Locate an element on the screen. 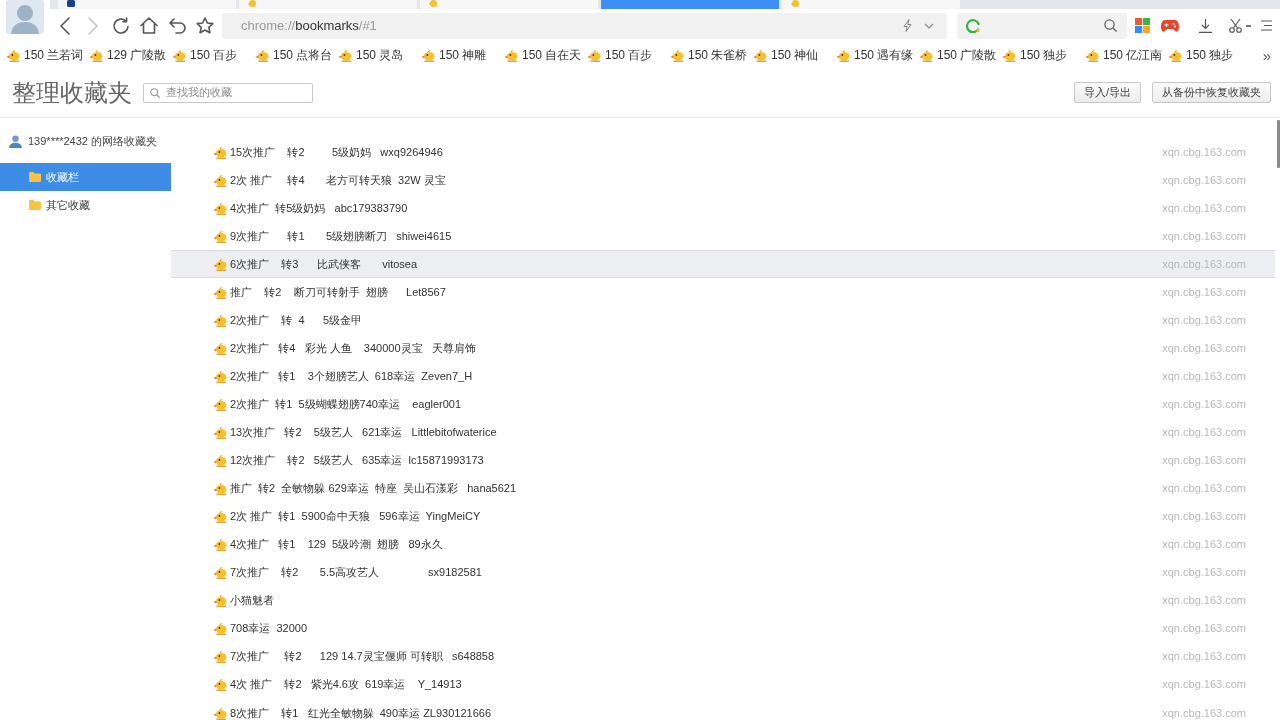  search-placeholder: 查找我的收藏 is located at coordinates (199, 92).